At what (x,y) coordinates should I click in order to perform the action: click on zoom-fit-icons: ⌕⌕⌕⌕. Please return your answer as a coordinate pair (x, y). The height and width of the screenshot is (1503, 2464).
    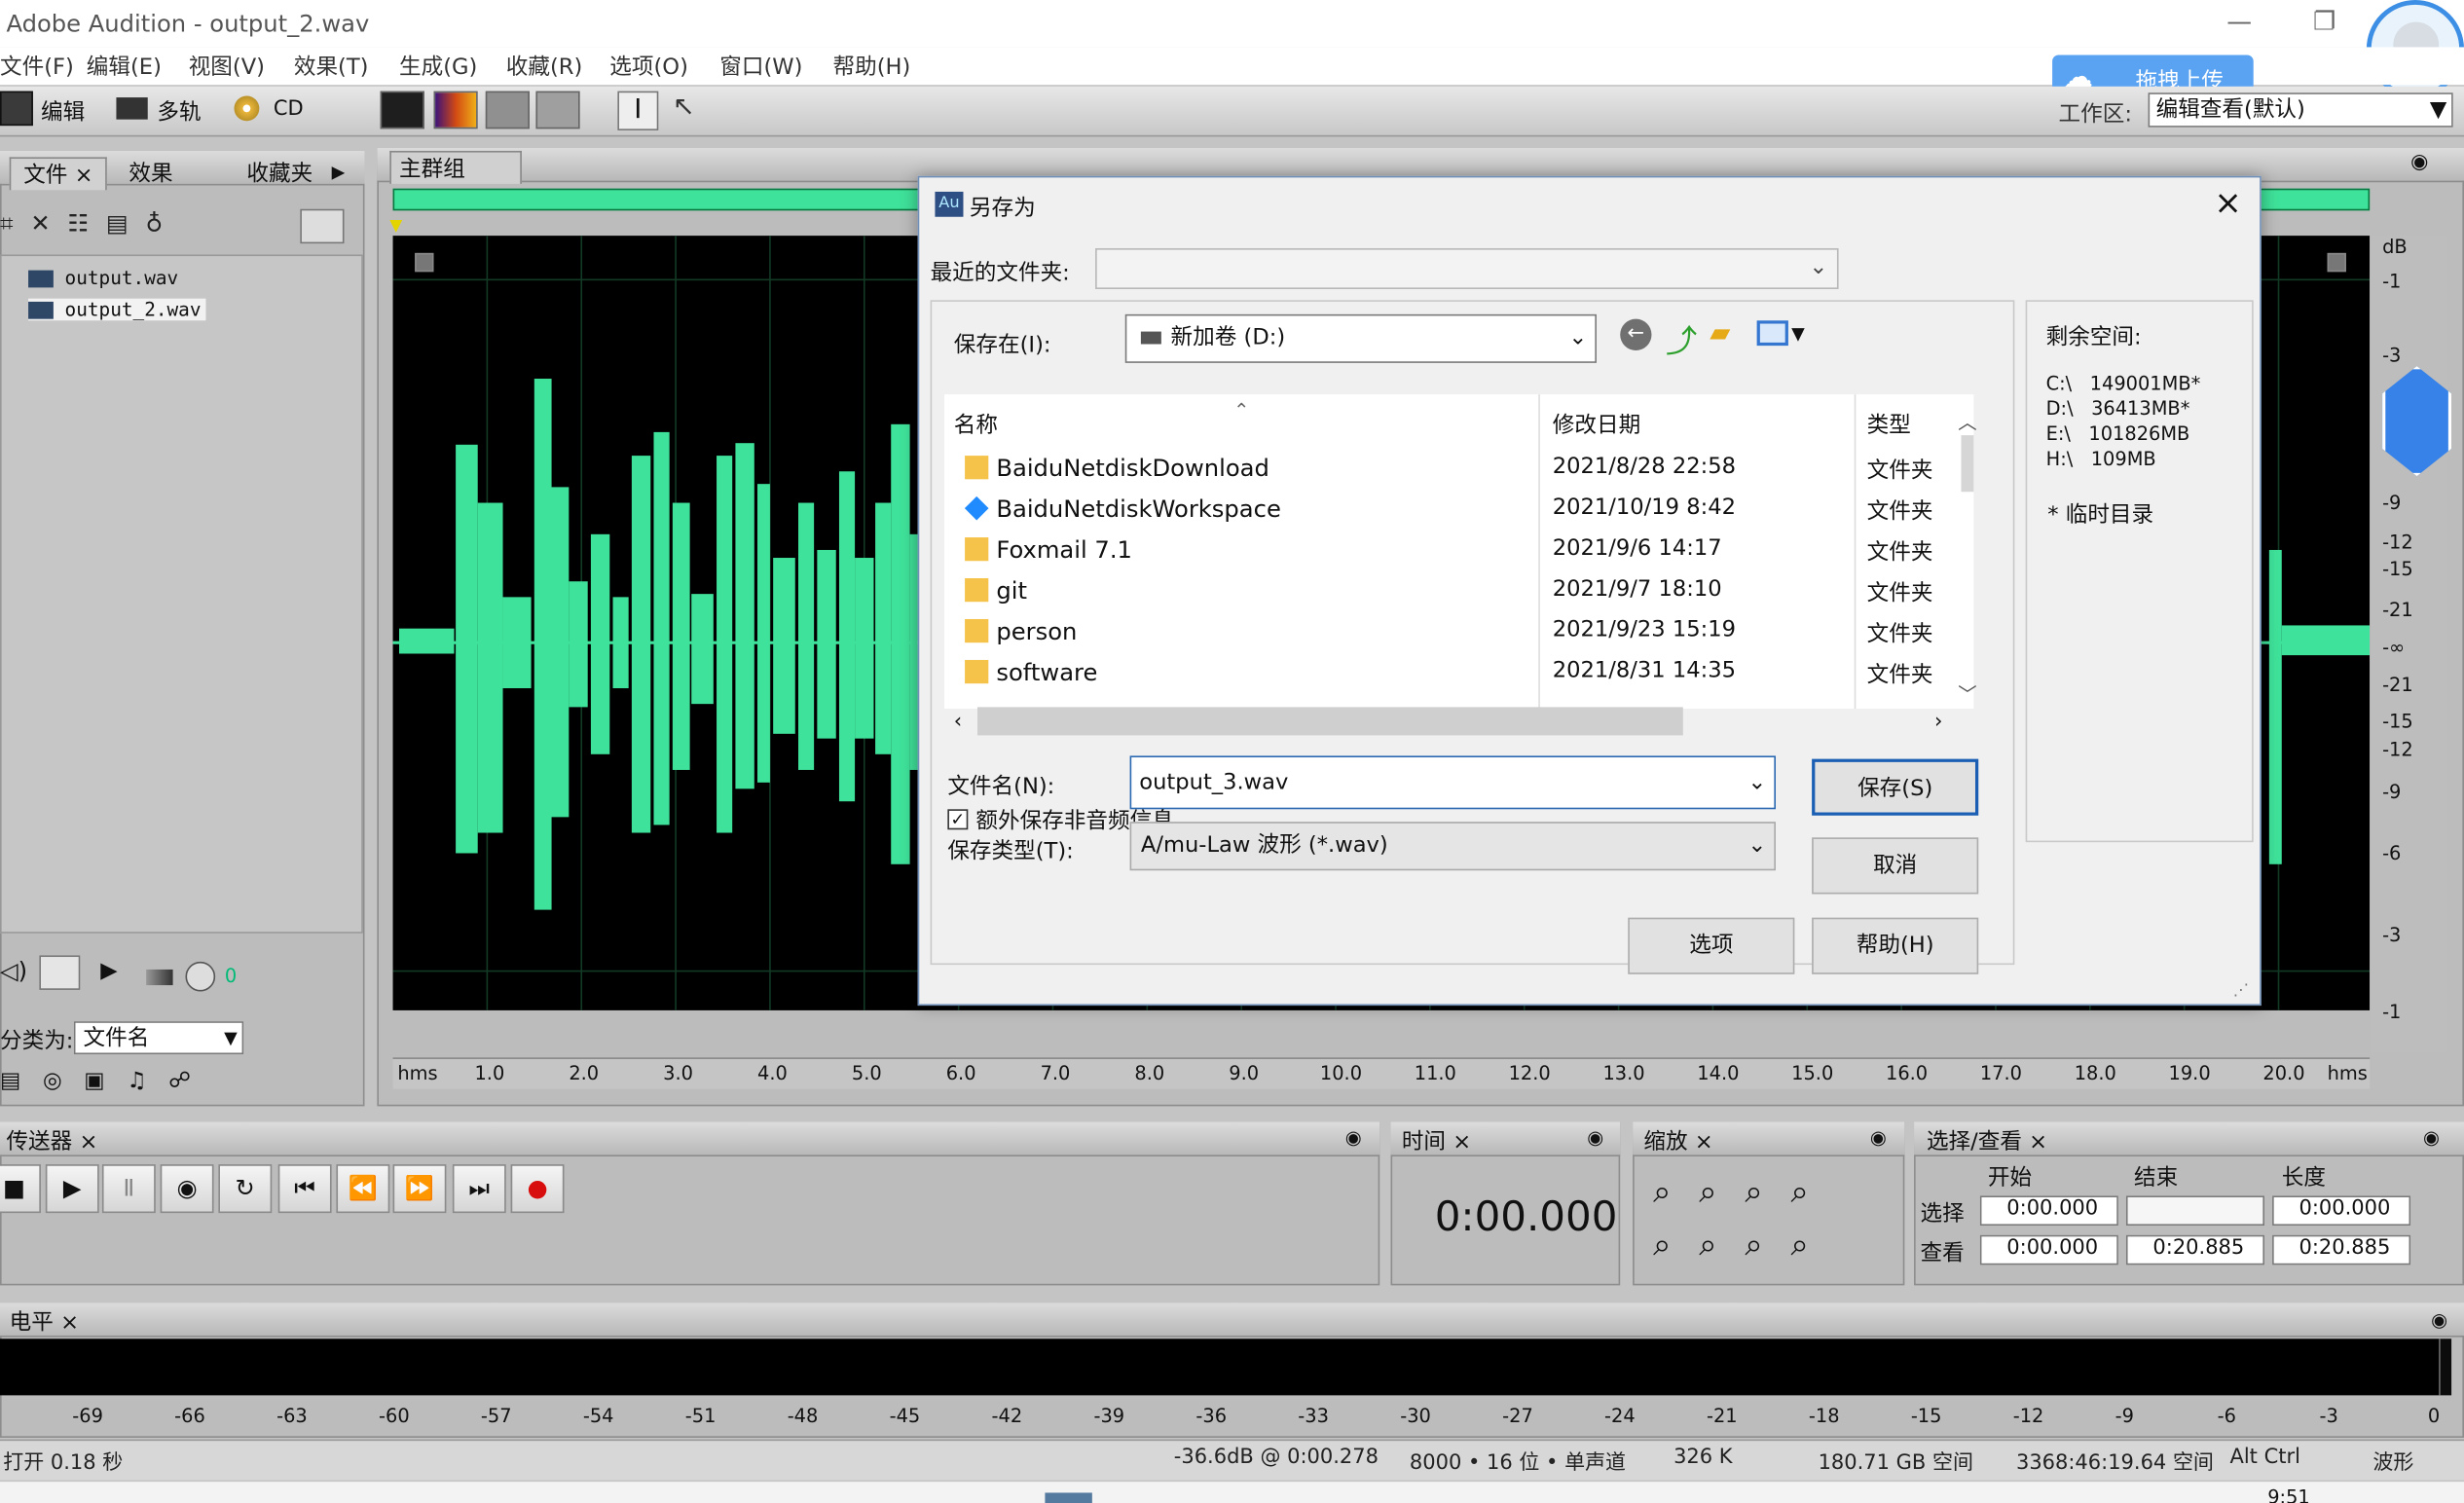
    Looking at the image, I should click on (1745, 1245).